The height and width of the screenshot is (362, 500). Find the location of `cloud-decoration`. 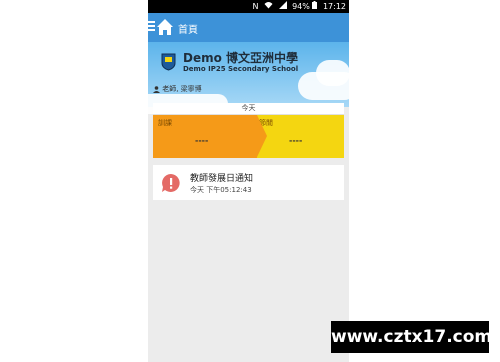

cloud-decoration is located at coordinates (332, 73).